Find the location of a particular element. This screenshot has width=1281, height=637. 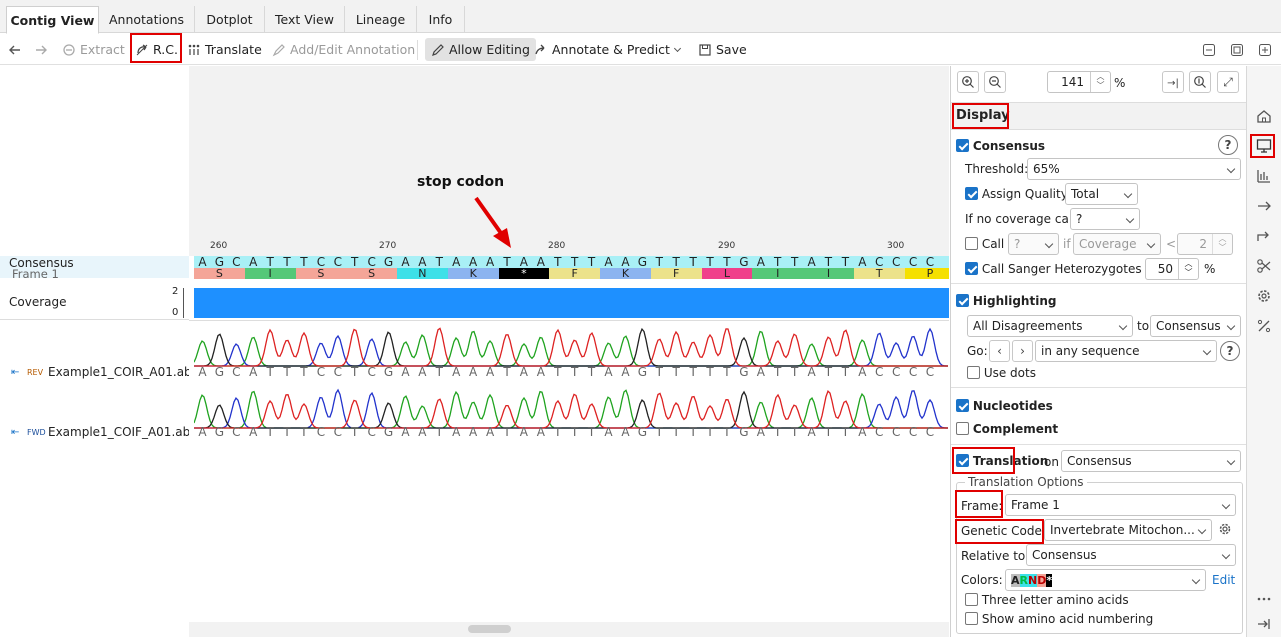

annotate-predict-button: Annotate & Predict is located at coordinates (607, 49).